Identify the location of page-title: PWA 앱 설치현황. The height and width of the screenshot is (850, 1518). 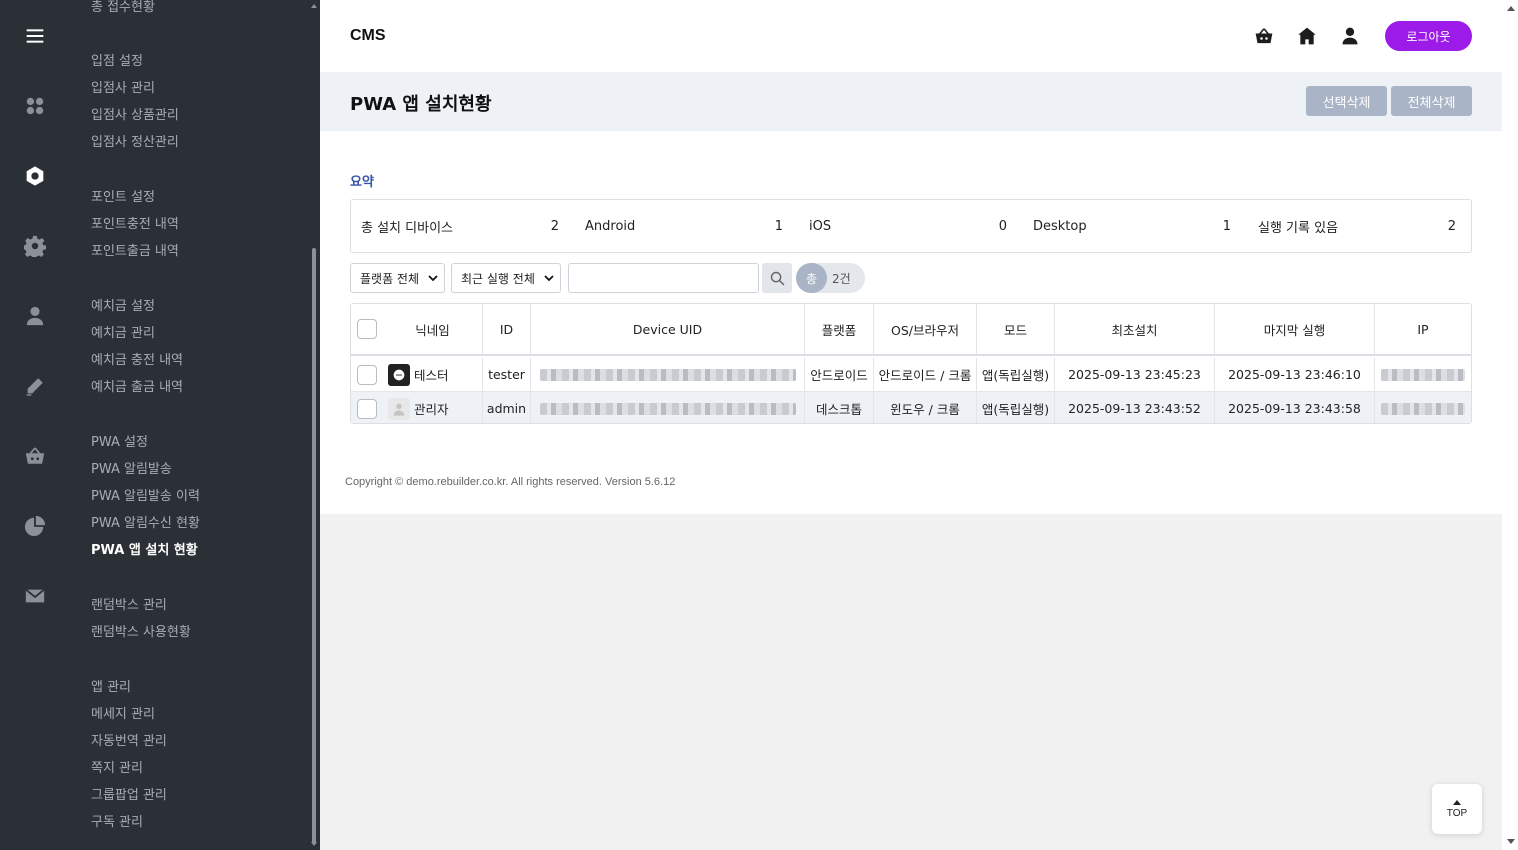
(421, 104).